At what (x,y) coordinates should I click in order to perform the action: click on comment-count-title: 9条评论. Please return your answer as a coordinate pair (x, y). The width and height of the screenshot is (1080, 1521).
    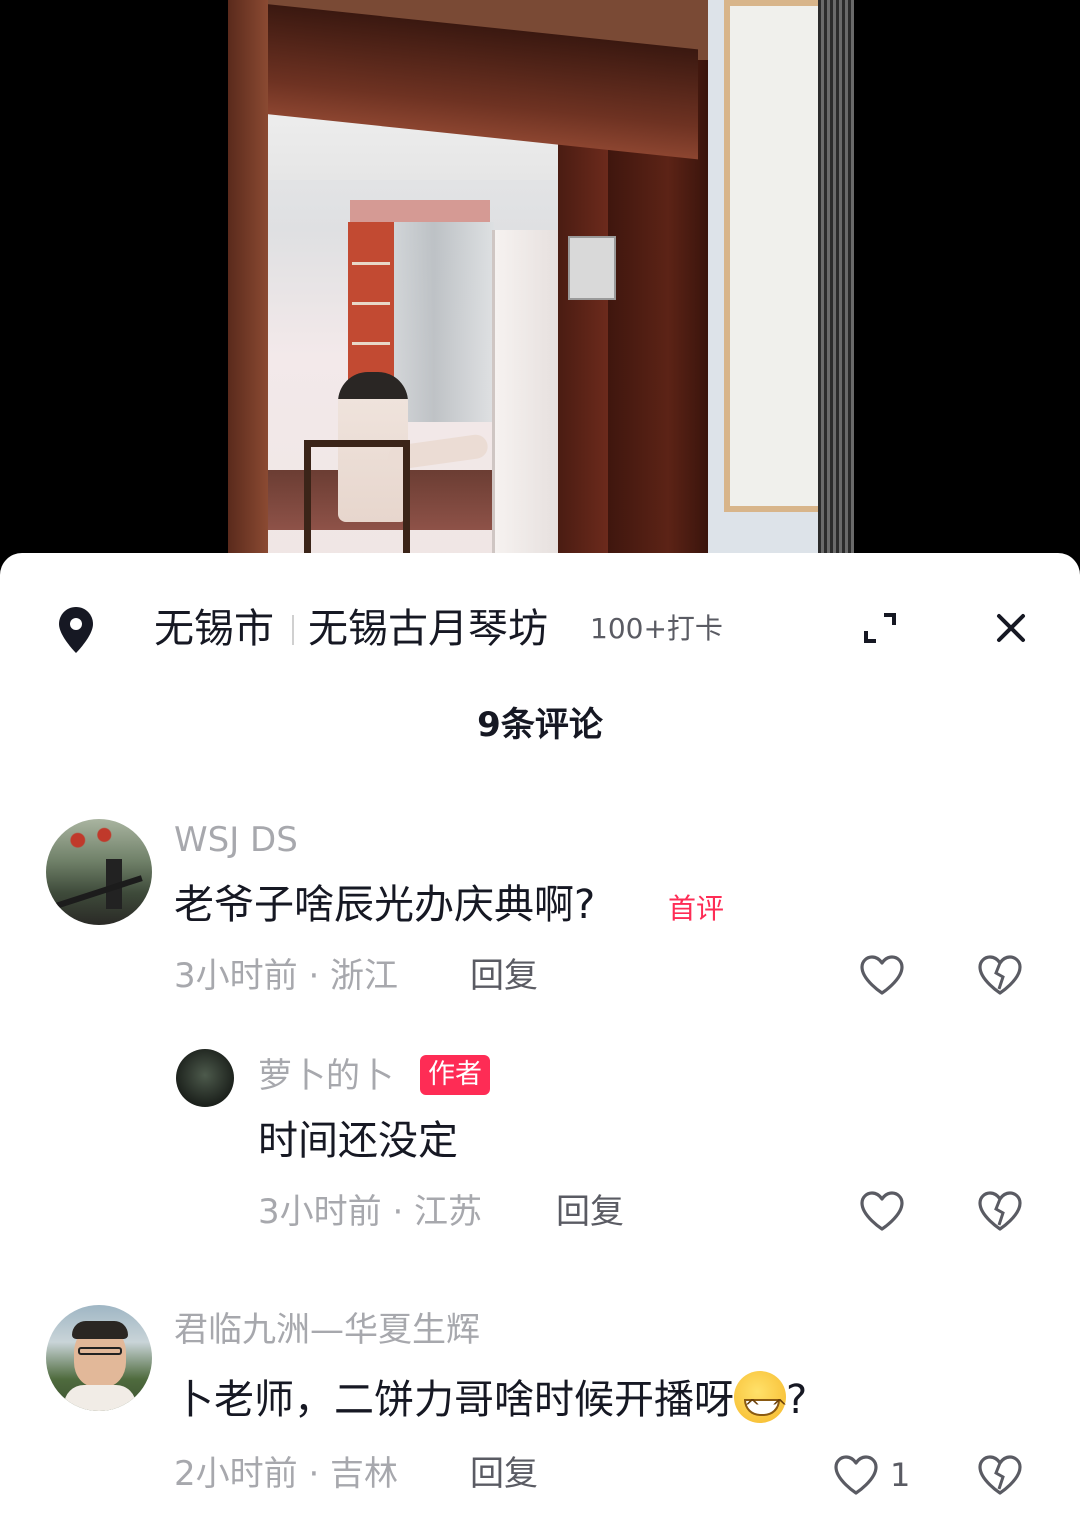
    Looking at the image, I should click on (540, 725).